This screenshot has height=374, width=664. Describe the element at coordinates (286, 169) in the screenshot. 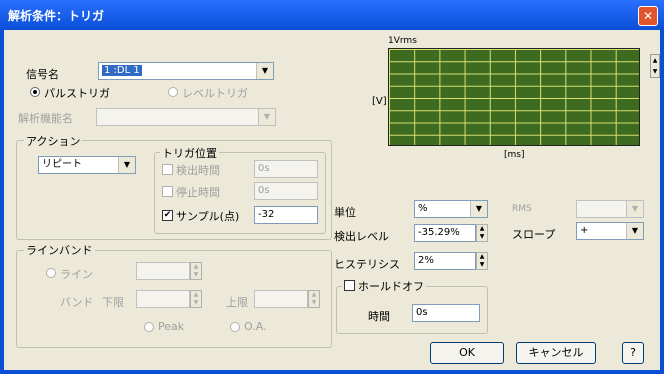

I see `detect-time-field: 0s` at that location.